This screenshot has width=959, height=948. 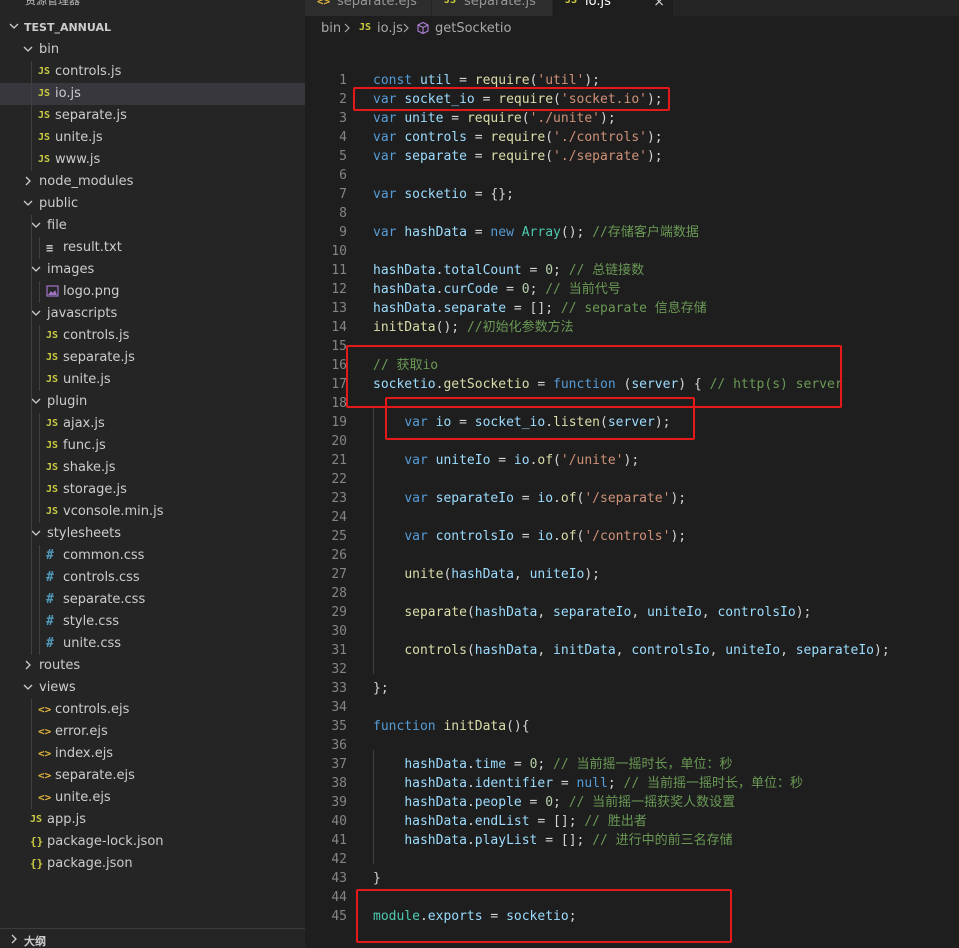 What do you see at coordinates (632, 517) in the screenshot?
I see `code-line: 24` at bounding box center [632, 517].